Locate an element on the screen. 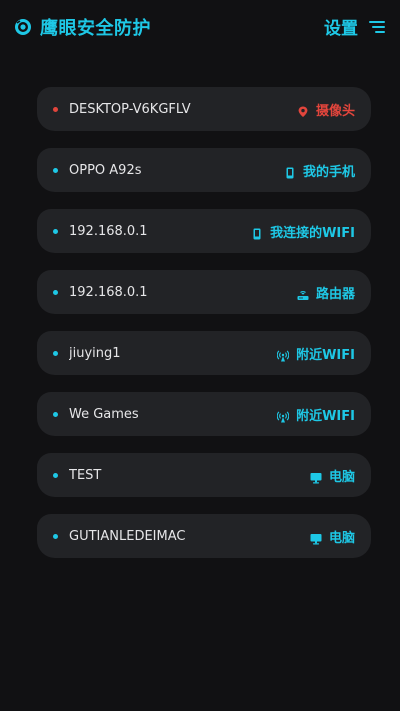 This screenshot has width=400, height=711. device-row: We Games 附近WIFI is located at coordinates (204, 414).